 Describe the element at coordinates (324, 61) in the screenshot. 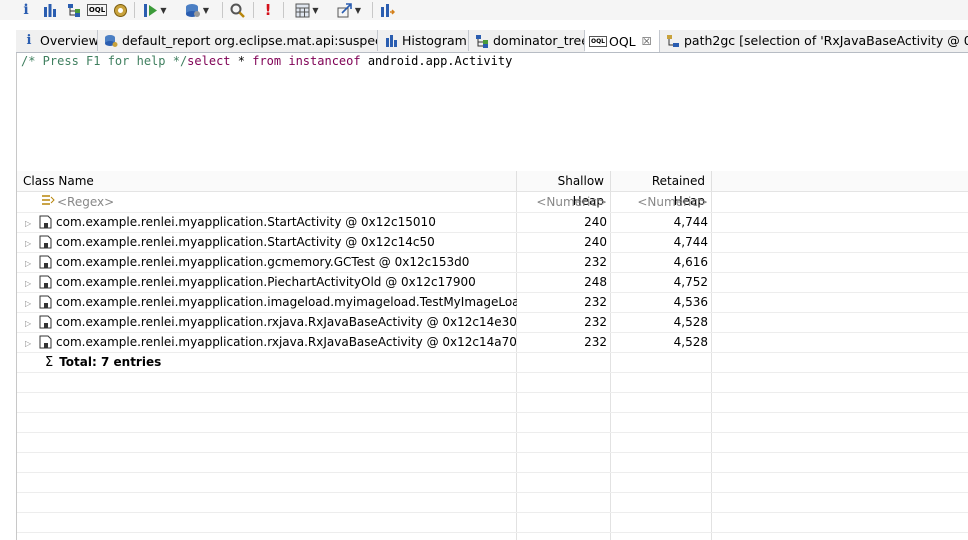

I see `query-keyword-instanceof: instanceof` at that location.